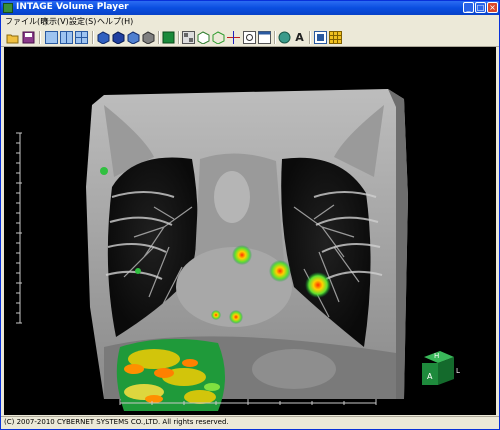 The width and height of the screenshot is (500, 430). I want to click on orientation-label-top: H, so click(436, 356).